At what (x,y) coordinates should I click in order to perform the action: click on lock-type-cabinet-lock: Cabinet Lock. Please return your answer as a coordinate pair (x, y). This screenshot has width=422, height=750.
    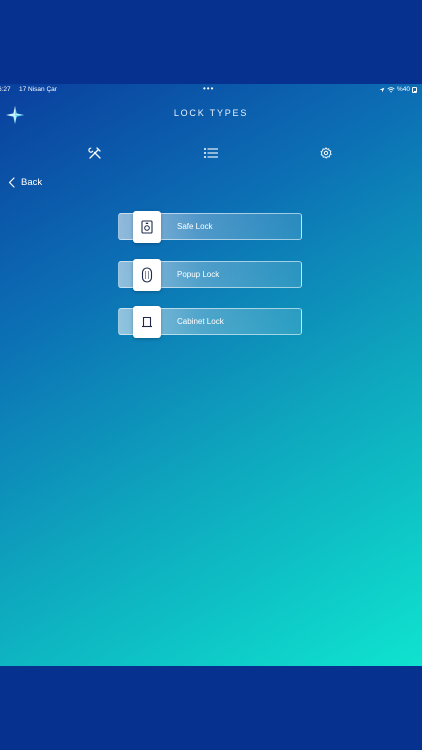
    Looking at the image, I should click on (210, 322).